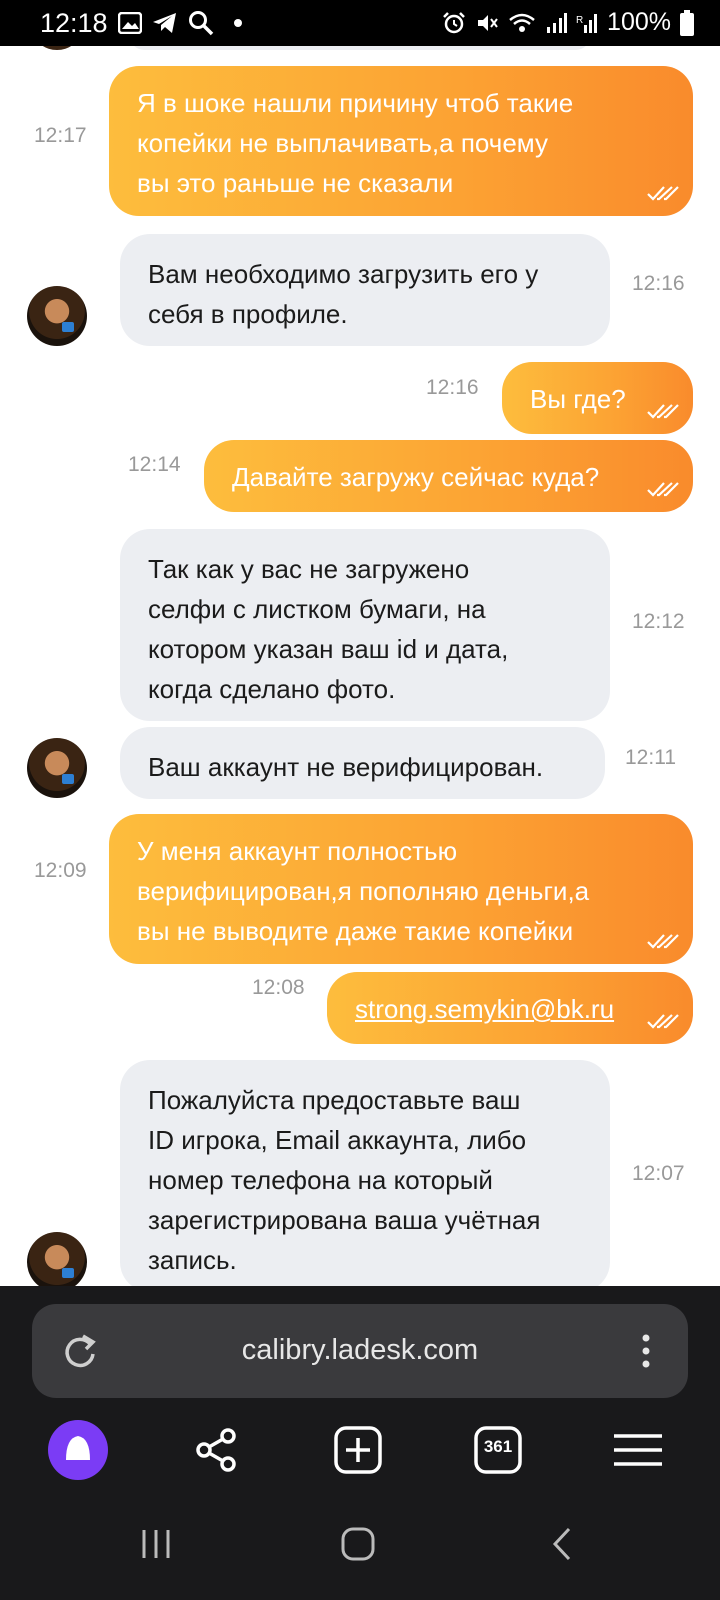 The height and width of the screenshot is (1600, 720). I want to click on share-icon, so click(218, 1450).